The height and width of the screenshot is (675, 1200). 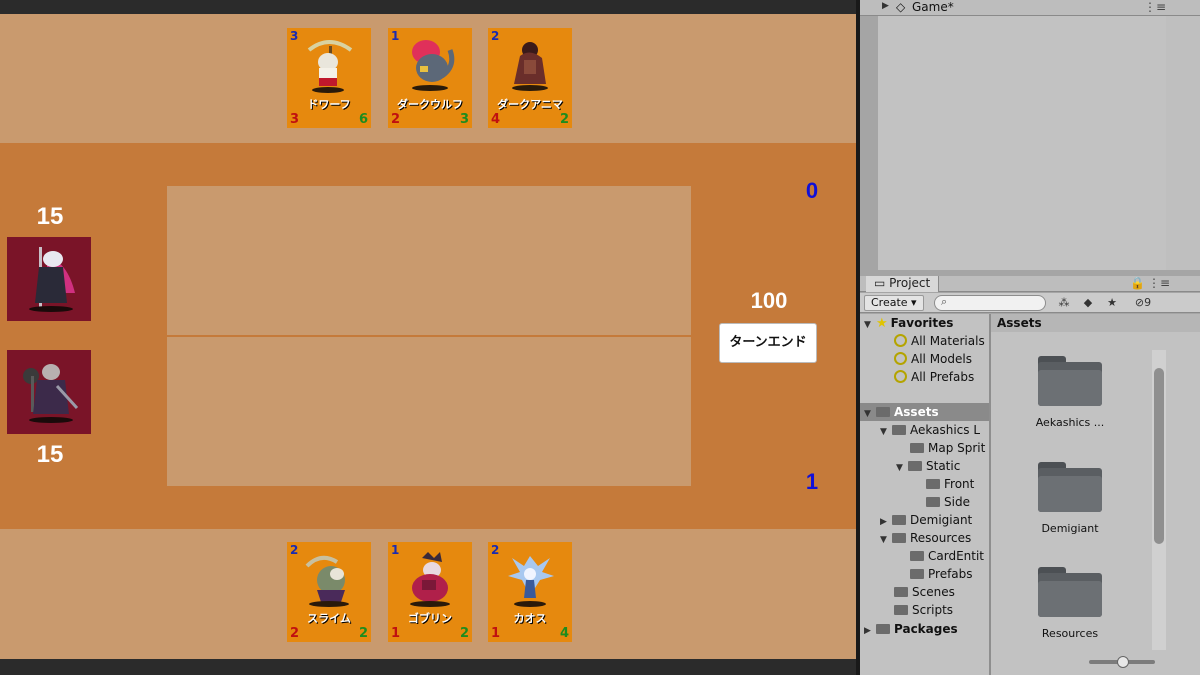 I want to click on enemy-card-dwarf: 3 ドワーフ 3 6, so click(x=329, y=78).